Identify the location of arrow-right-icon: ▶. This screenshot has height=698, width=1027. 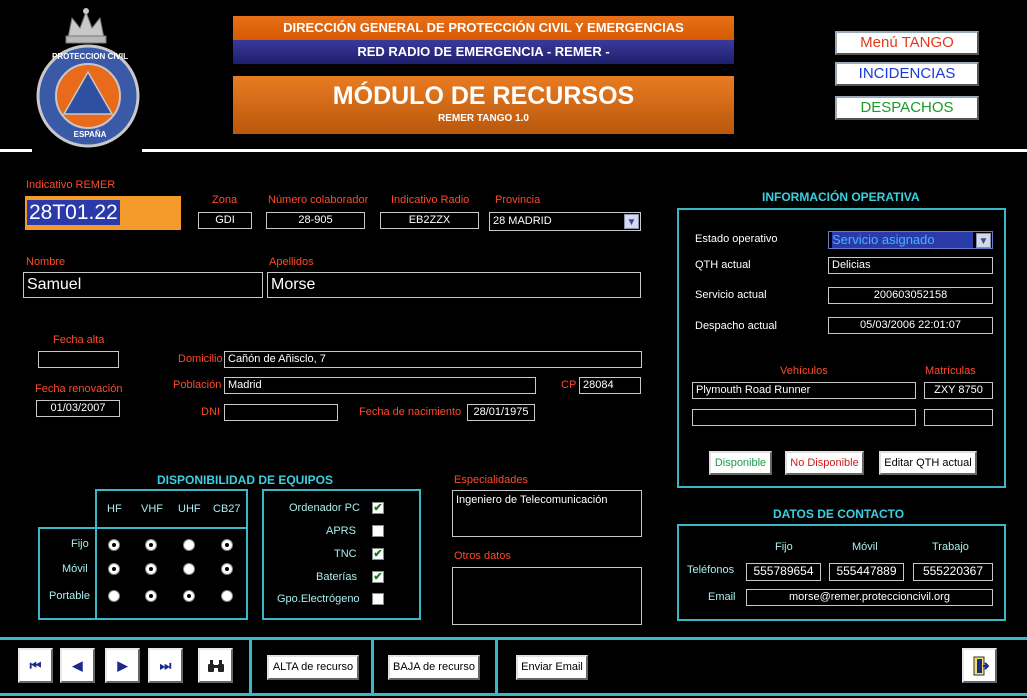
(122, 665).